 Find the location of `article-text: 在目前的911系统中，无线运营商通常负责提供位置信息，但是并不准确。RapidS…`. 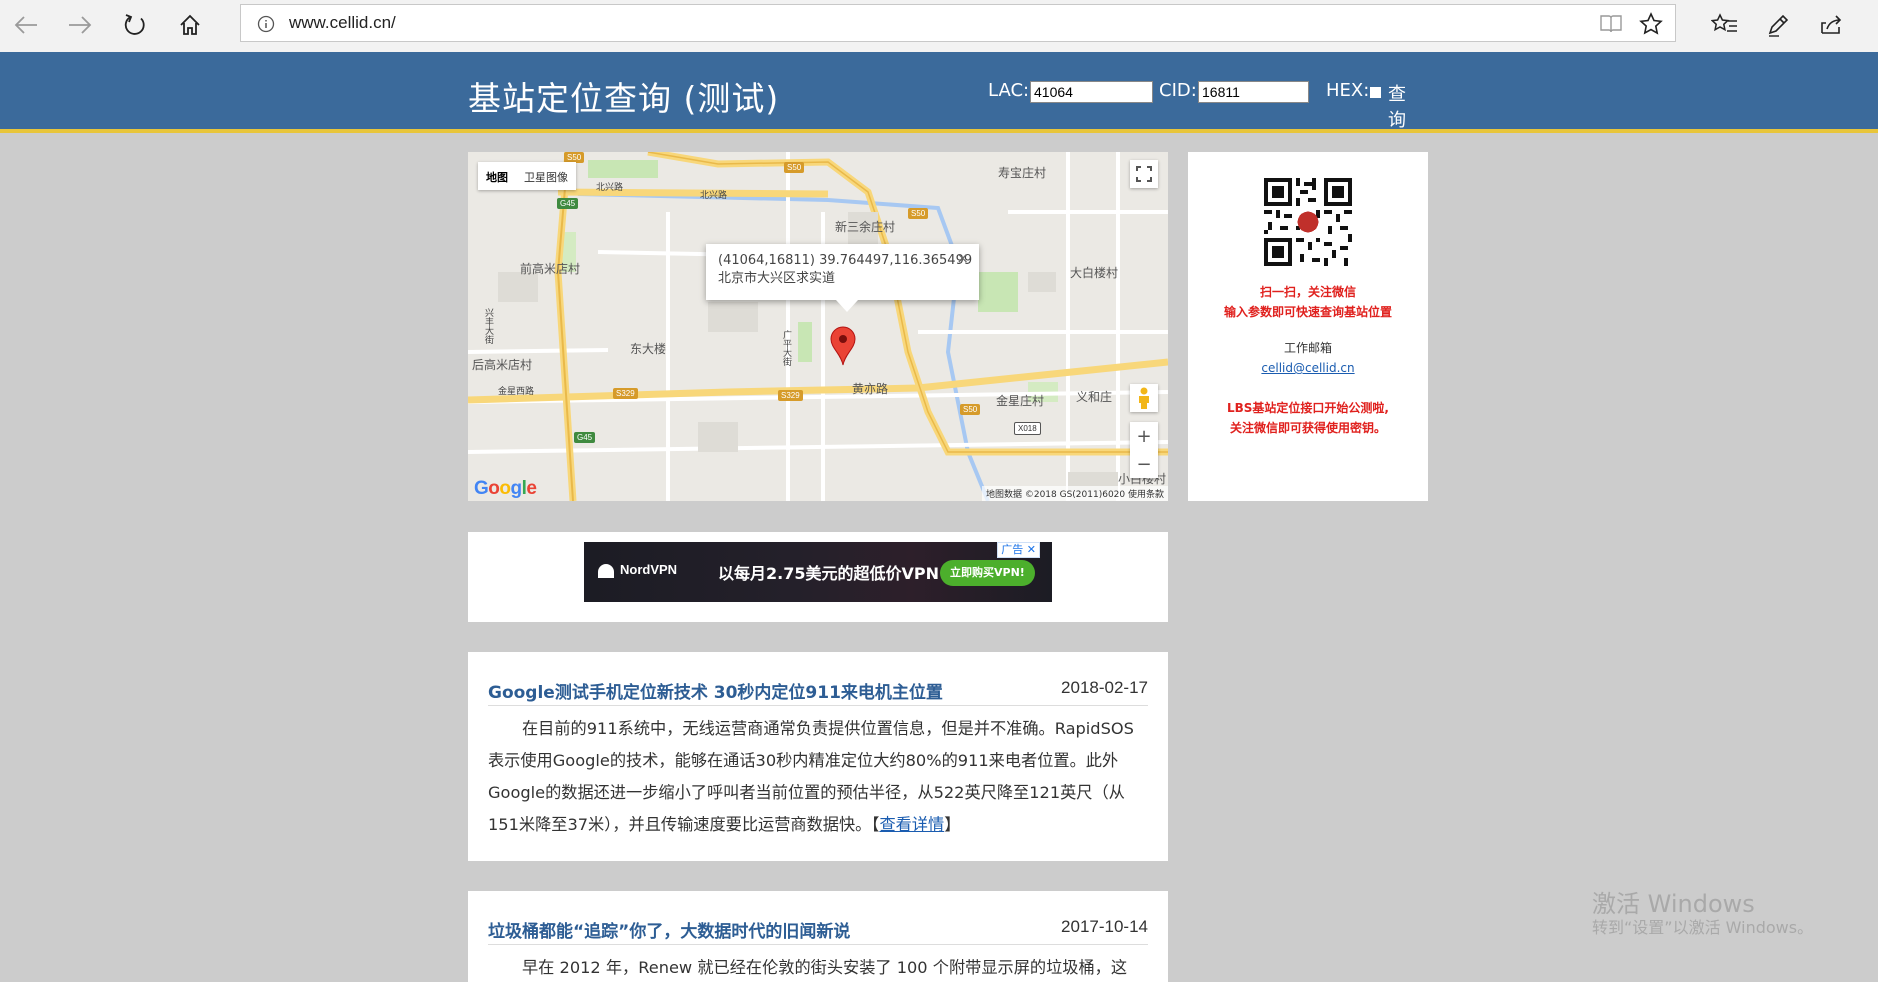

article-text: 在目前的911系统中，无线运营商通常负责提供位置信息，但是并不准确。RapidS… is located at coordinates (811, 776).